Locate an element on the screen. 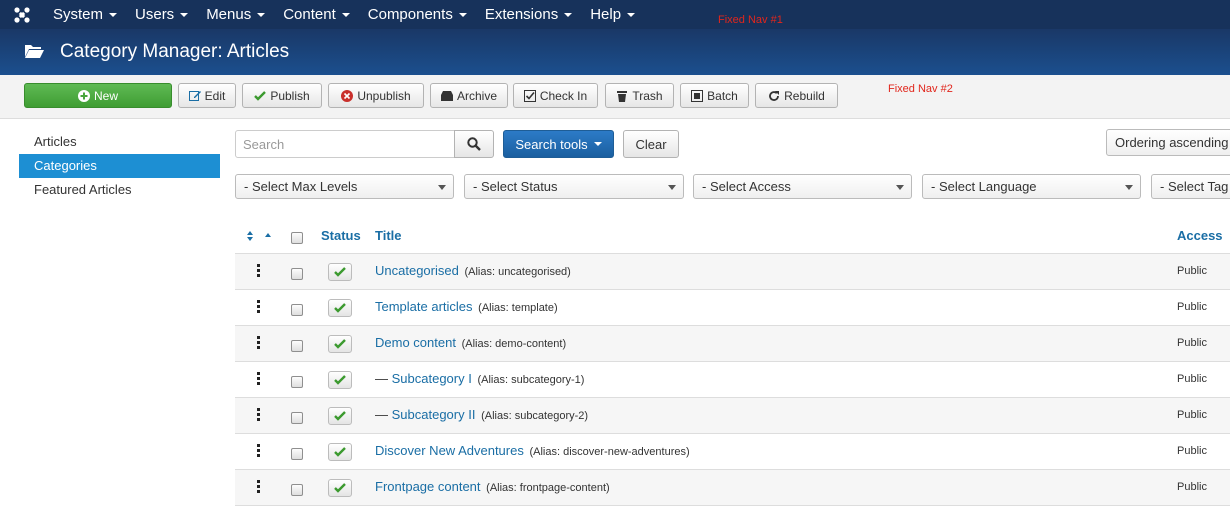 The width and height of the screenshot is (1230, 506). page-title: Category Manager: Articles is located at coordinates (175, 51).